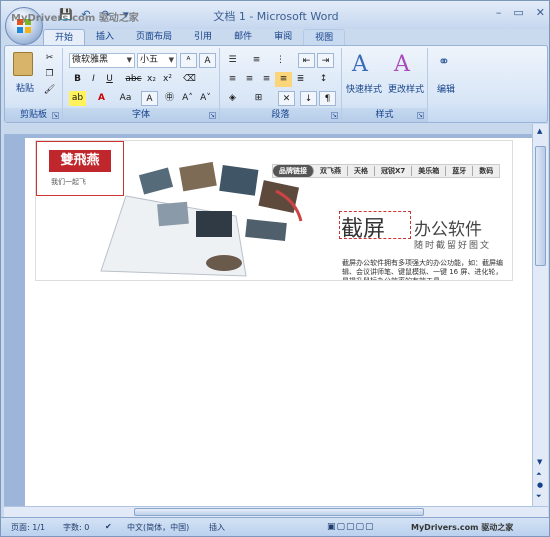  I want to click on multilevel-list-icon: ⋮, so click(280, 60).